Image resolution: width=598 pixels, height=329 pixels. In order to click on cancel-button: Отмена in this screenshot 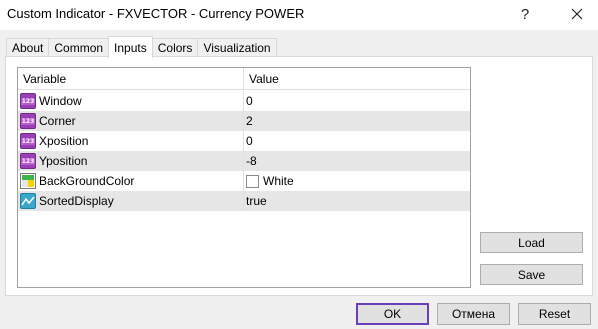, I will do `click(473, 314)`.